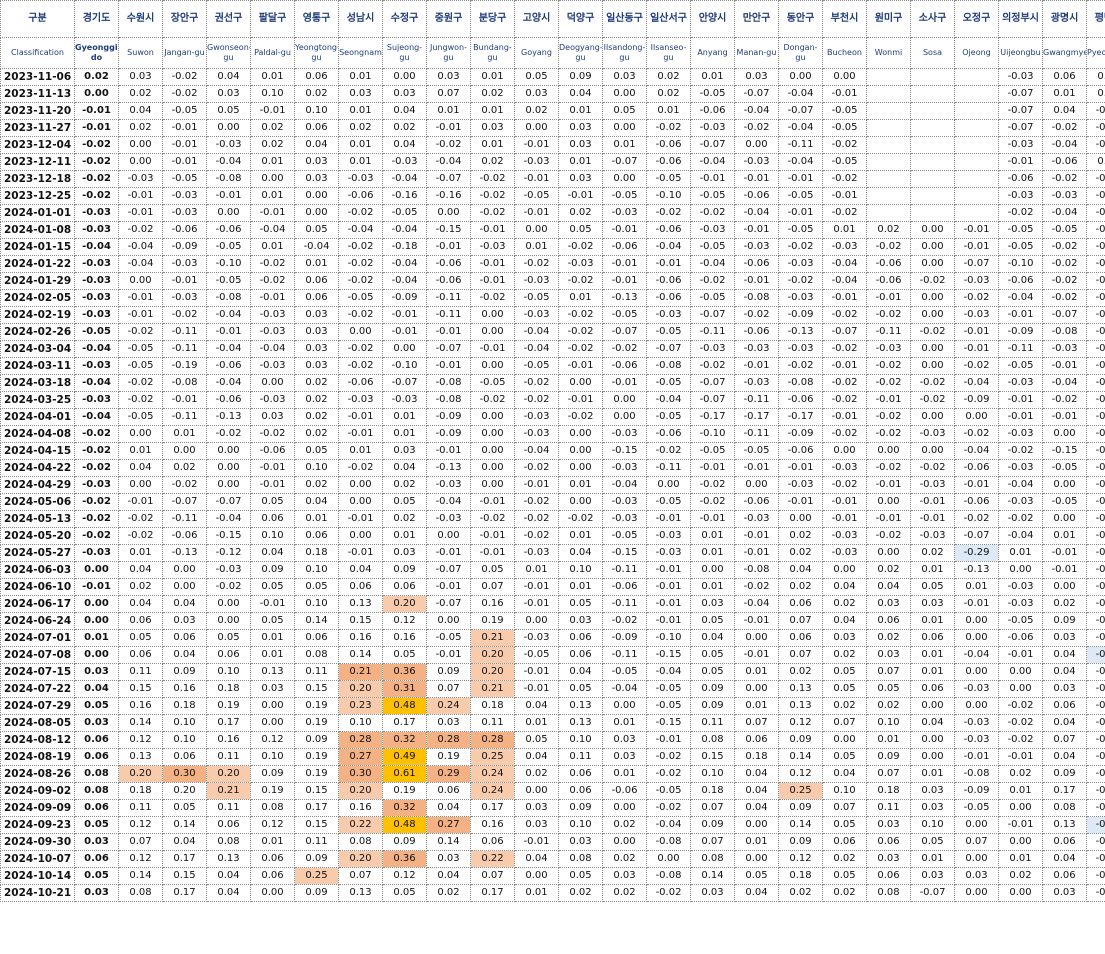 This screenshot has height=954, width=1105. I want to click on row-date: 2024-09-09, so click(37, 808).